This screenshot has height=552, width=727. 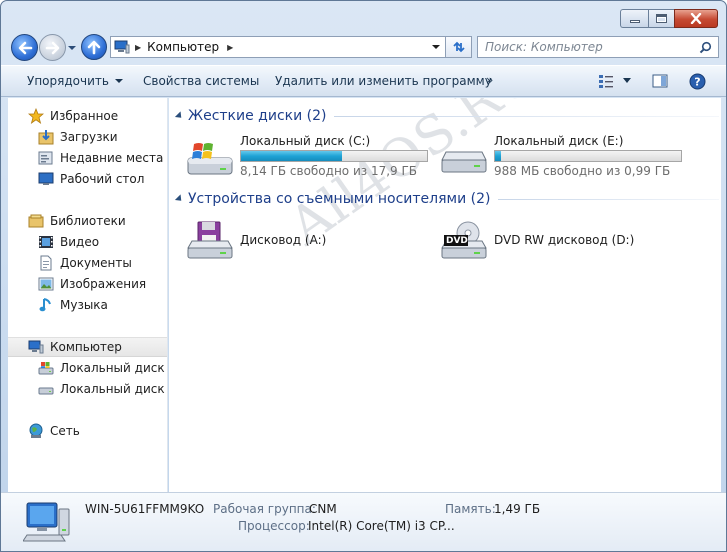 What do you see at coordinates (257, 116) in the screenshot?
I see `group-title: Жесткие диски (2)` at bounding box center [257, 116].